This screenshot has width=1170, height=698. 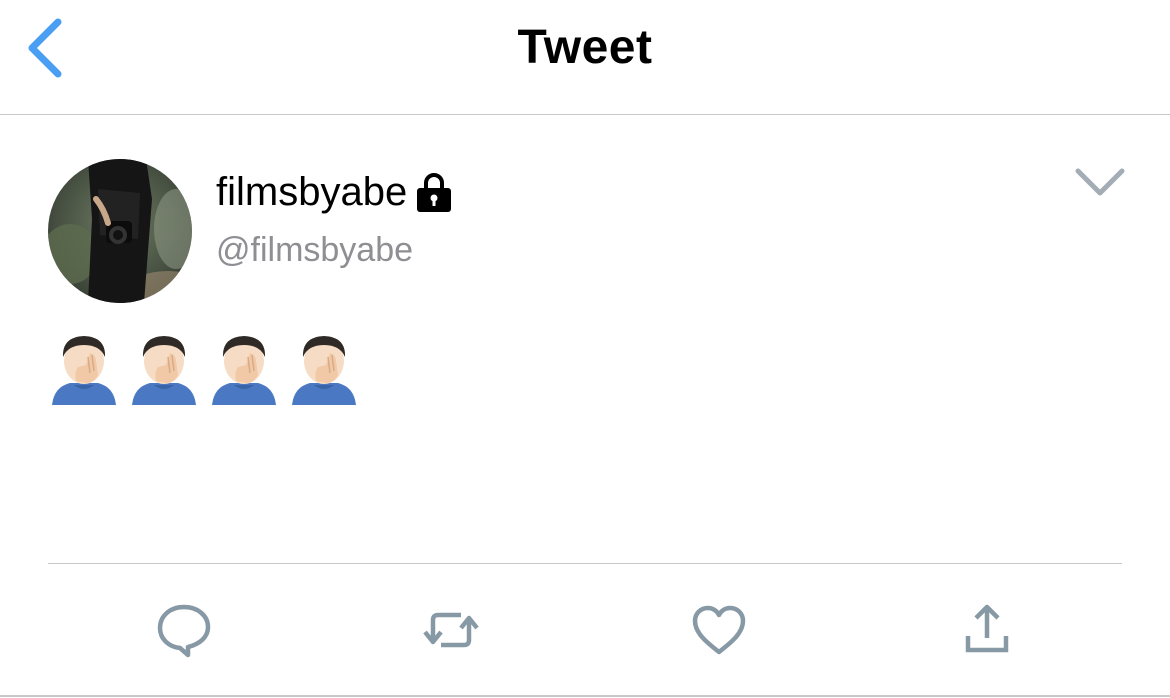 I want to click on share-button, so click(x=987, y=630).